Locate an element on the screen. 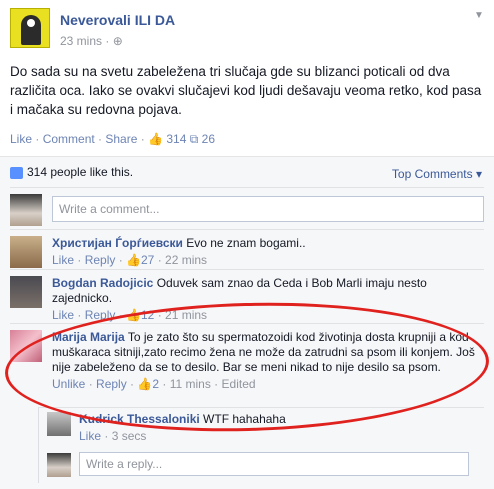 This screenshot has width=494, height=489. reply-author: Kudrick Thessaloniki is located at coordinates (139, 419).